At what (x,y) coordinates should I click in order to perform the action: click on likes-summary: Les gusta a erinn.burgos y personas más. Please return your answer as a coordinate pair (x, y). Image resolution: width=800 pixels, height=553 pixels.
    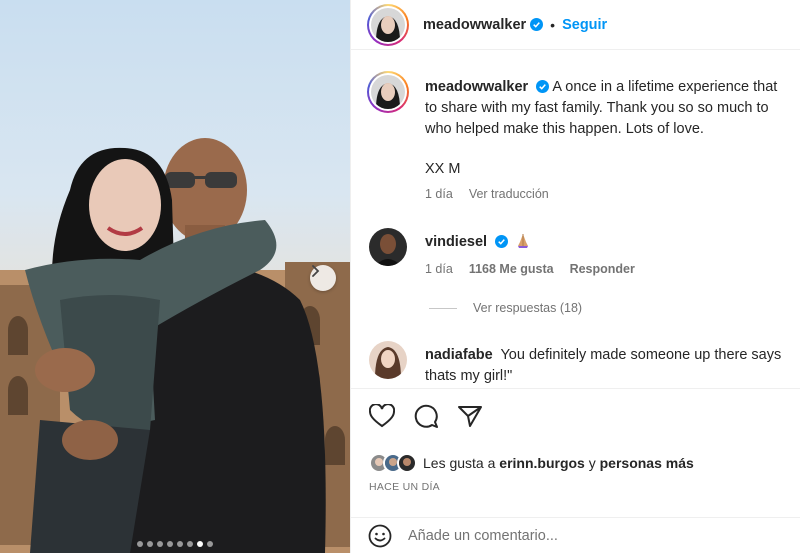
    Looking at the image, I should click on (531, 463).